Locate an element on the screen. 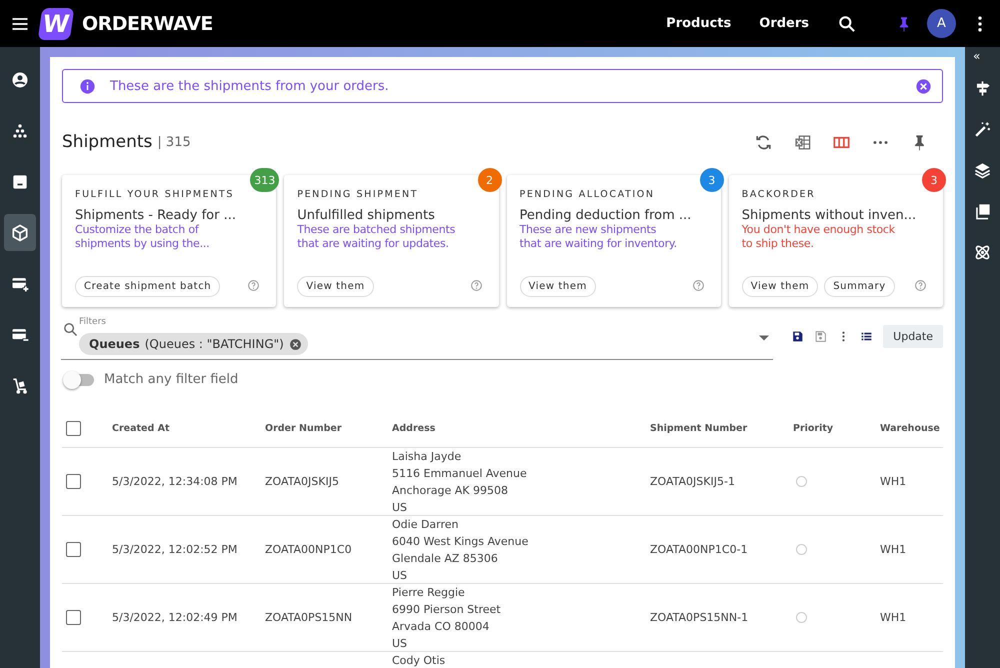  column-header: Warehouse is located at coordinates (910, 428).